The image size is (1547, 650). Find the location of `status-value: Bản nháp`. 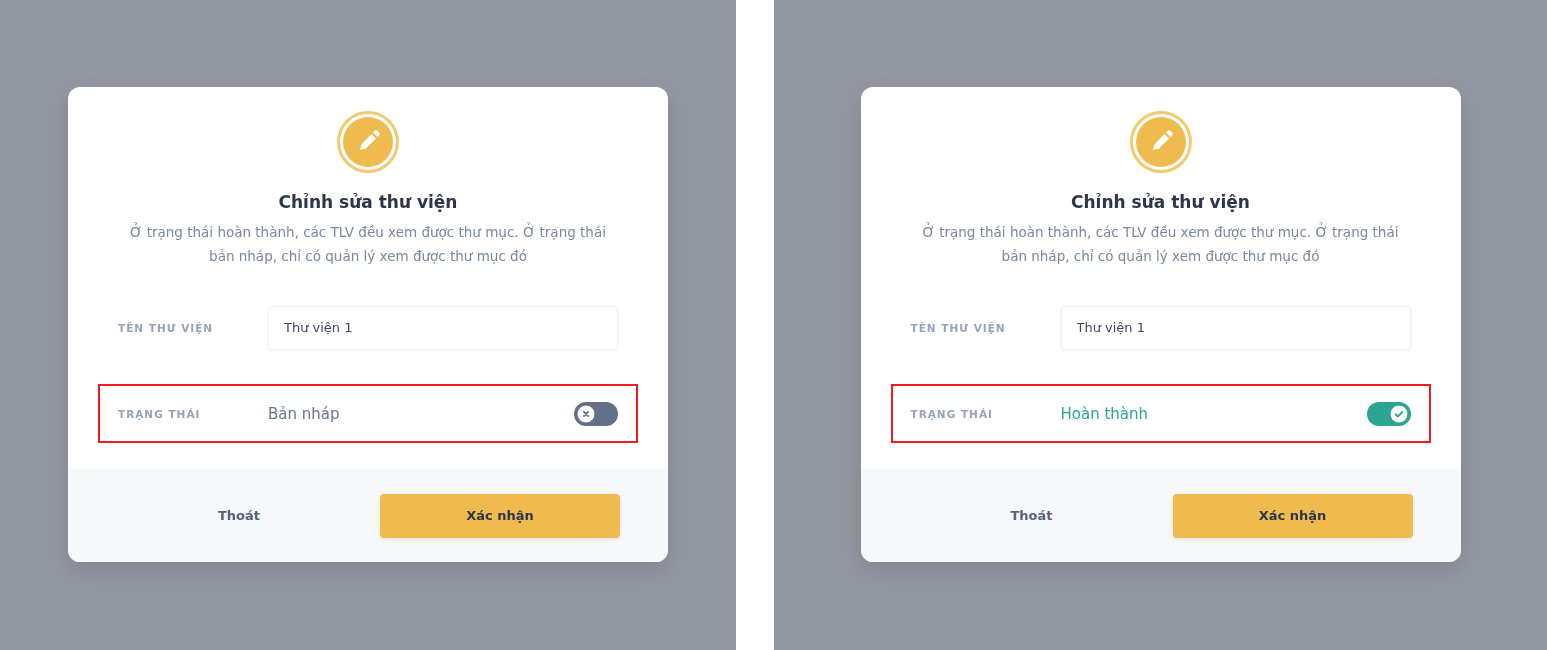

status-value: Bản nháp is located at coordinates (304, 413).